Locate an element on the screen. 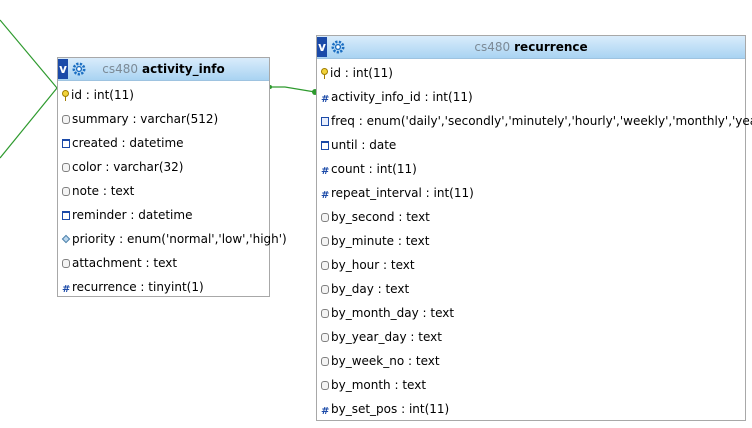 The image size is (752, 428). table-header: v cs480 recurrence is located at coordinates (531, 47).